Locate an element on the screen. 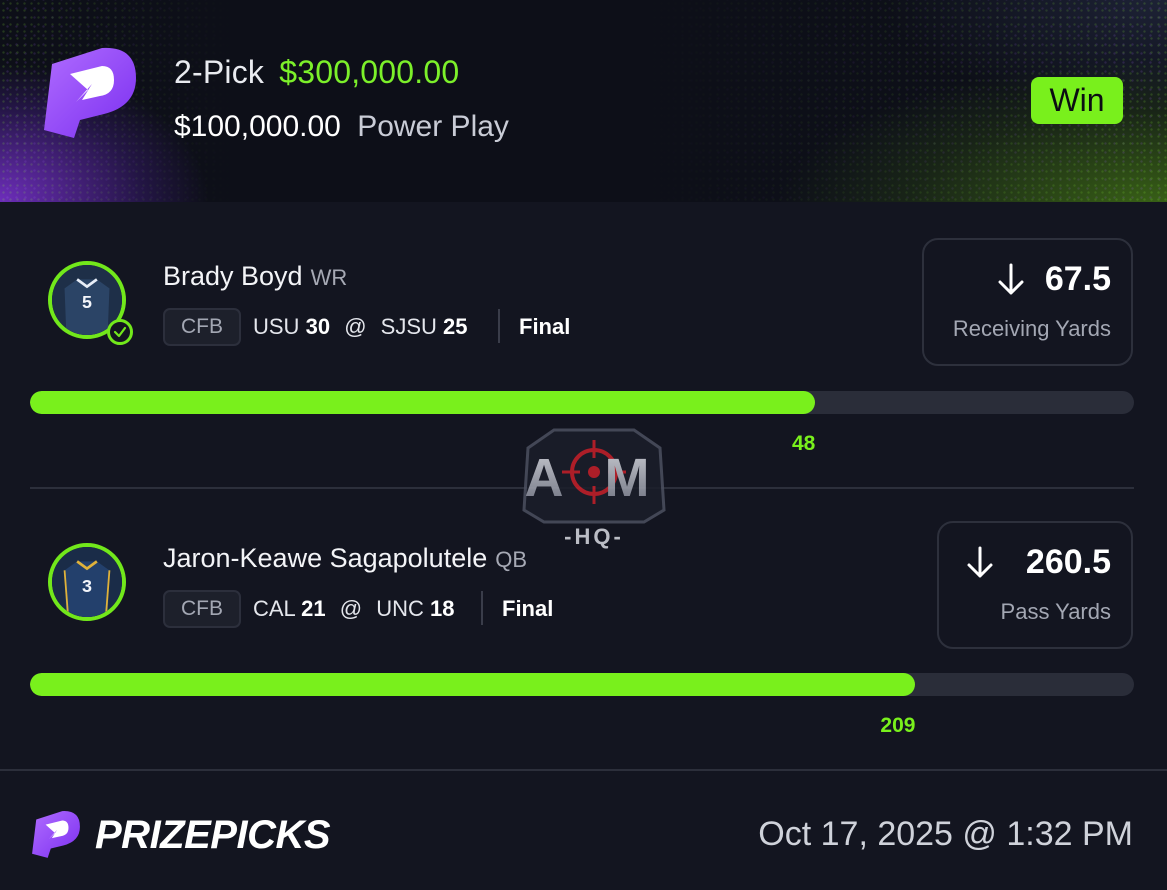  stat-type: Pass Yards is located at coordinates (1055, 611).